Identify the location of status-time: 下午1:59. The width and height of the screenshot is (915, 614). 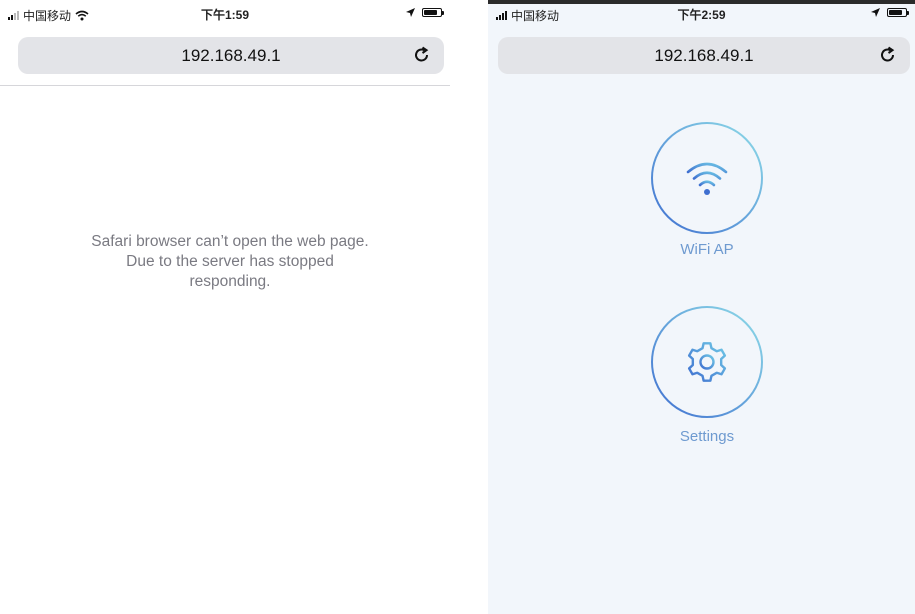
(225, 15).